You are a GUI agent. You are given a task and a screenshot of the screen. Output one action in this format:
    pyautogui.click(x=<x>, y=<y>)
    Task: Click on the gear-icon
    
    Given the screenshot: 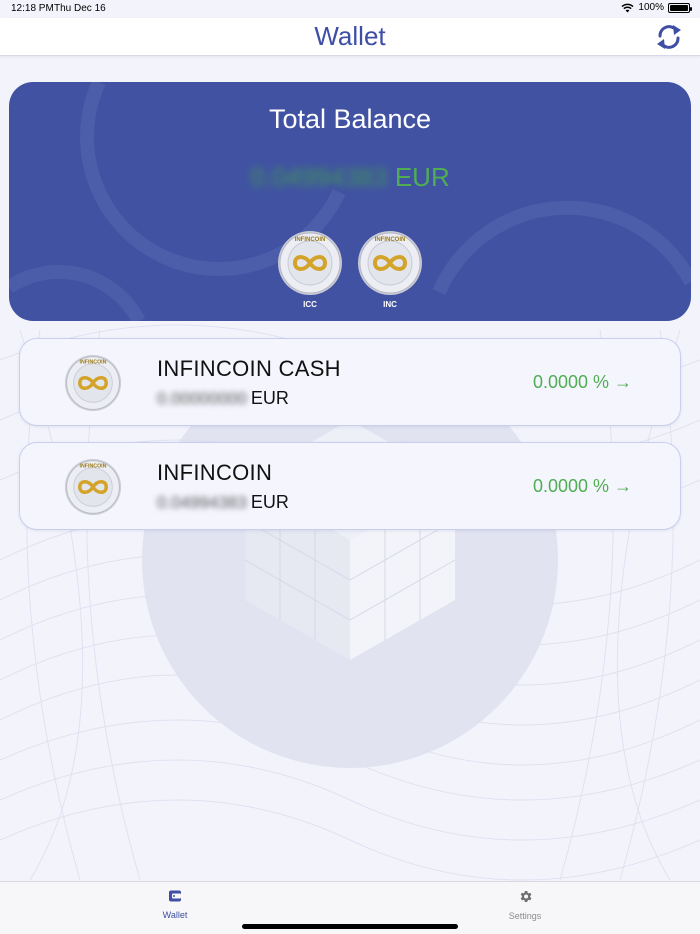 What is the action you would take?
    pyautogui.click(x=525, y=896)
    